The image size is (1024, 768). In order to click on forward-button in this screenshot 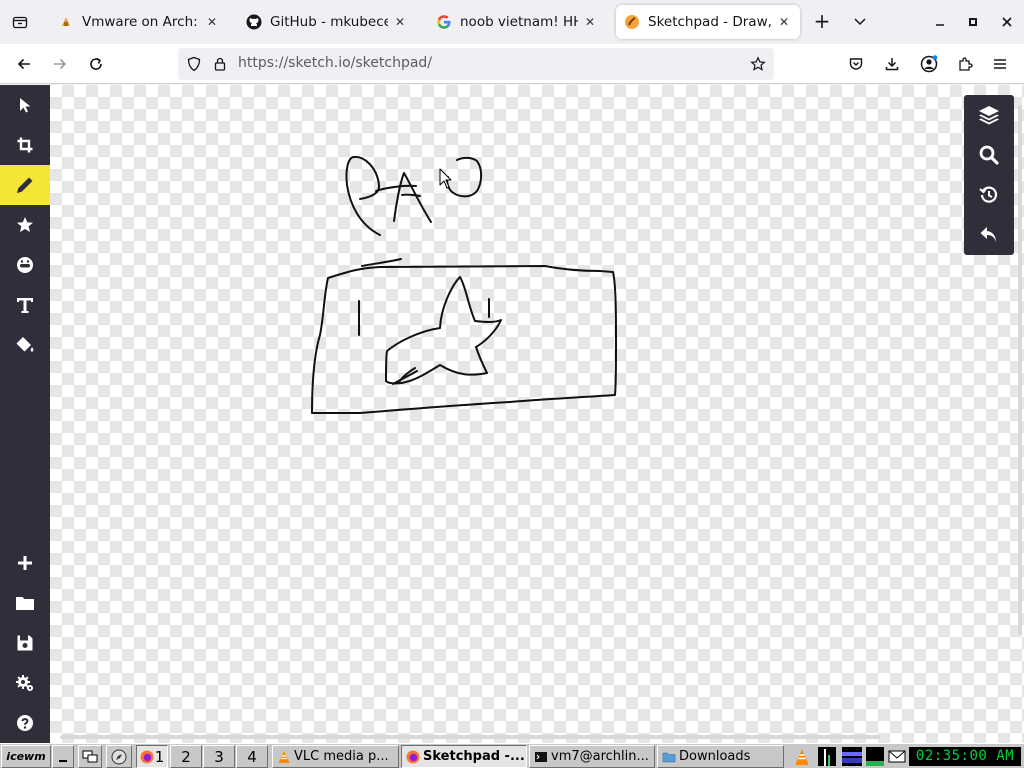, I will do `click(60, 64)`.